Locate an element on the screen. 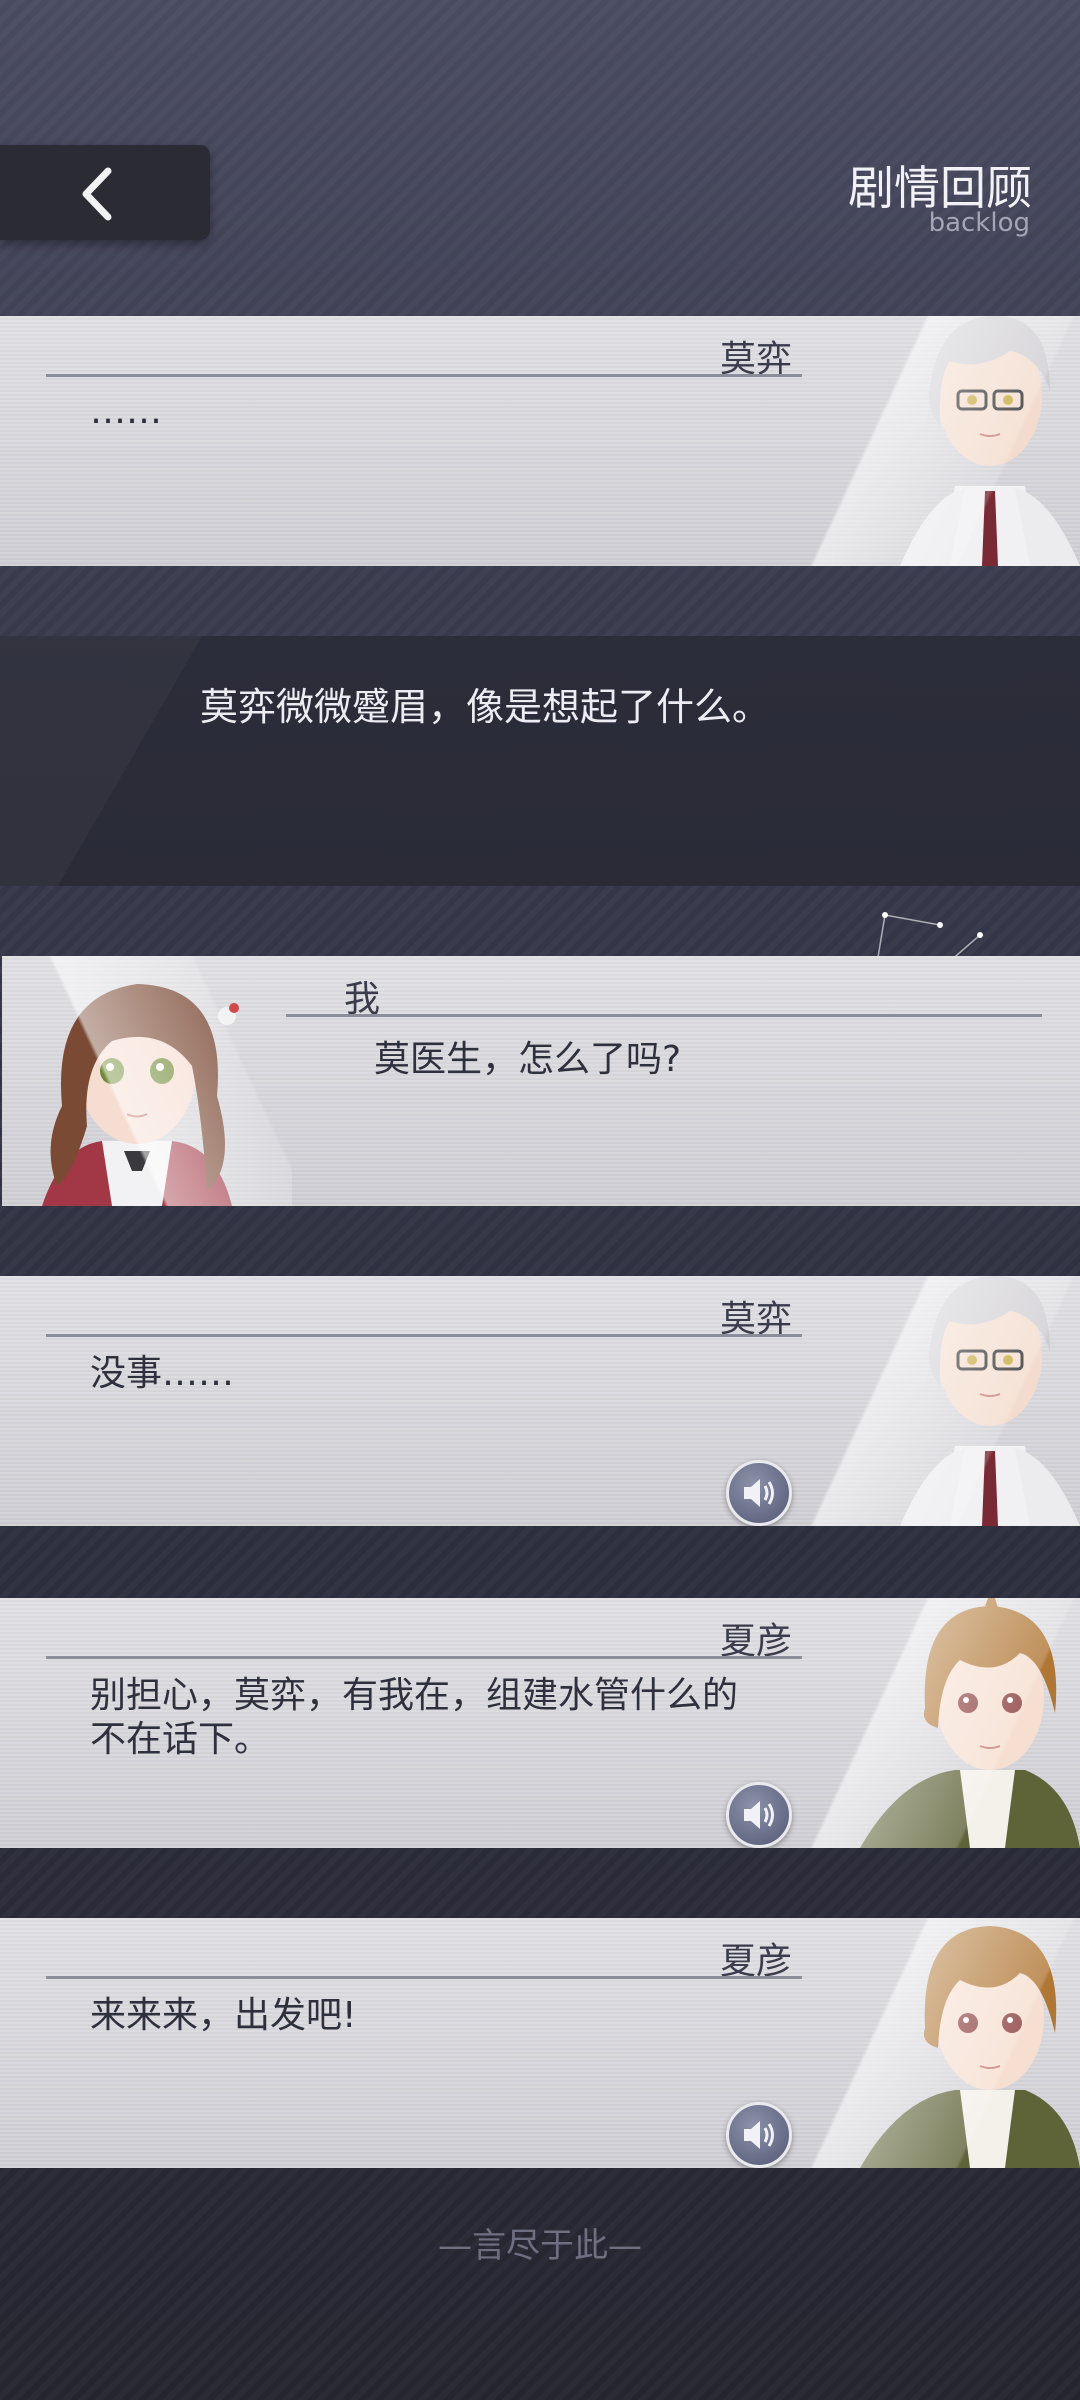  dialogue-text-line: 不在话下。 is located at coordinates (180, 1739).